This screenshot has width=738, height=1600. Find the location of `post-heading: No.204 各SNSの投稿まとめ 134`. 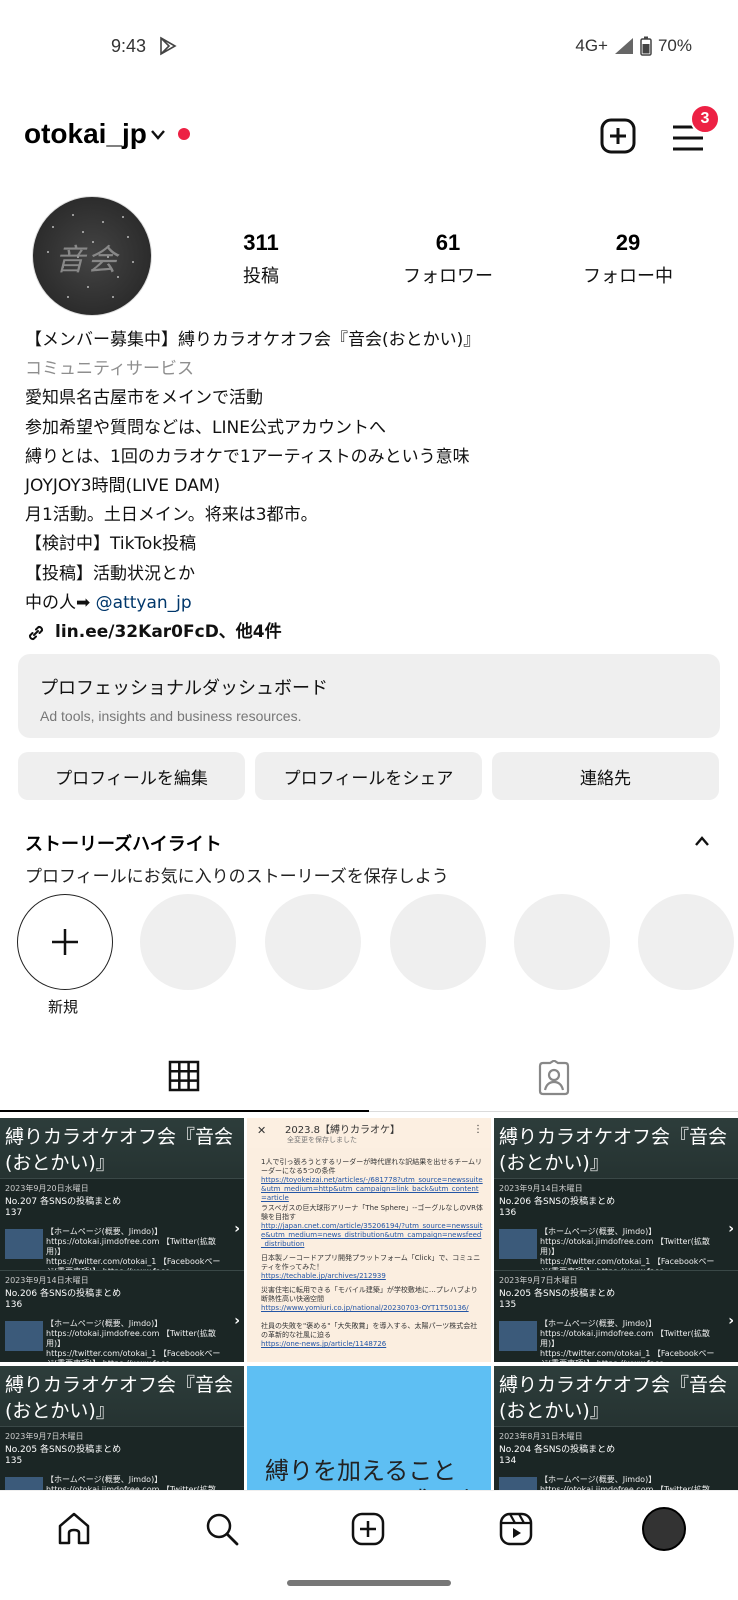

post-heading: No.204 各SNSの投稿まとめ 134 is located at coordinates (557, 1455).